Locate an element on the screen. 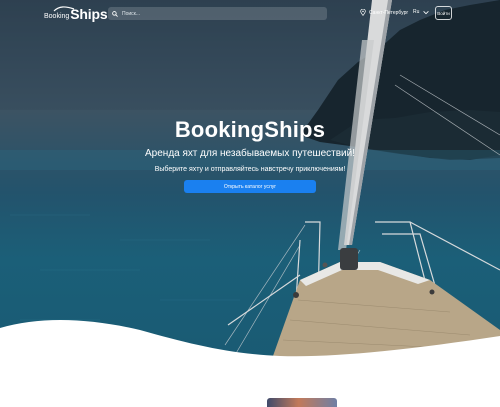  location-pin-icon is located at coordinates (363, 12).